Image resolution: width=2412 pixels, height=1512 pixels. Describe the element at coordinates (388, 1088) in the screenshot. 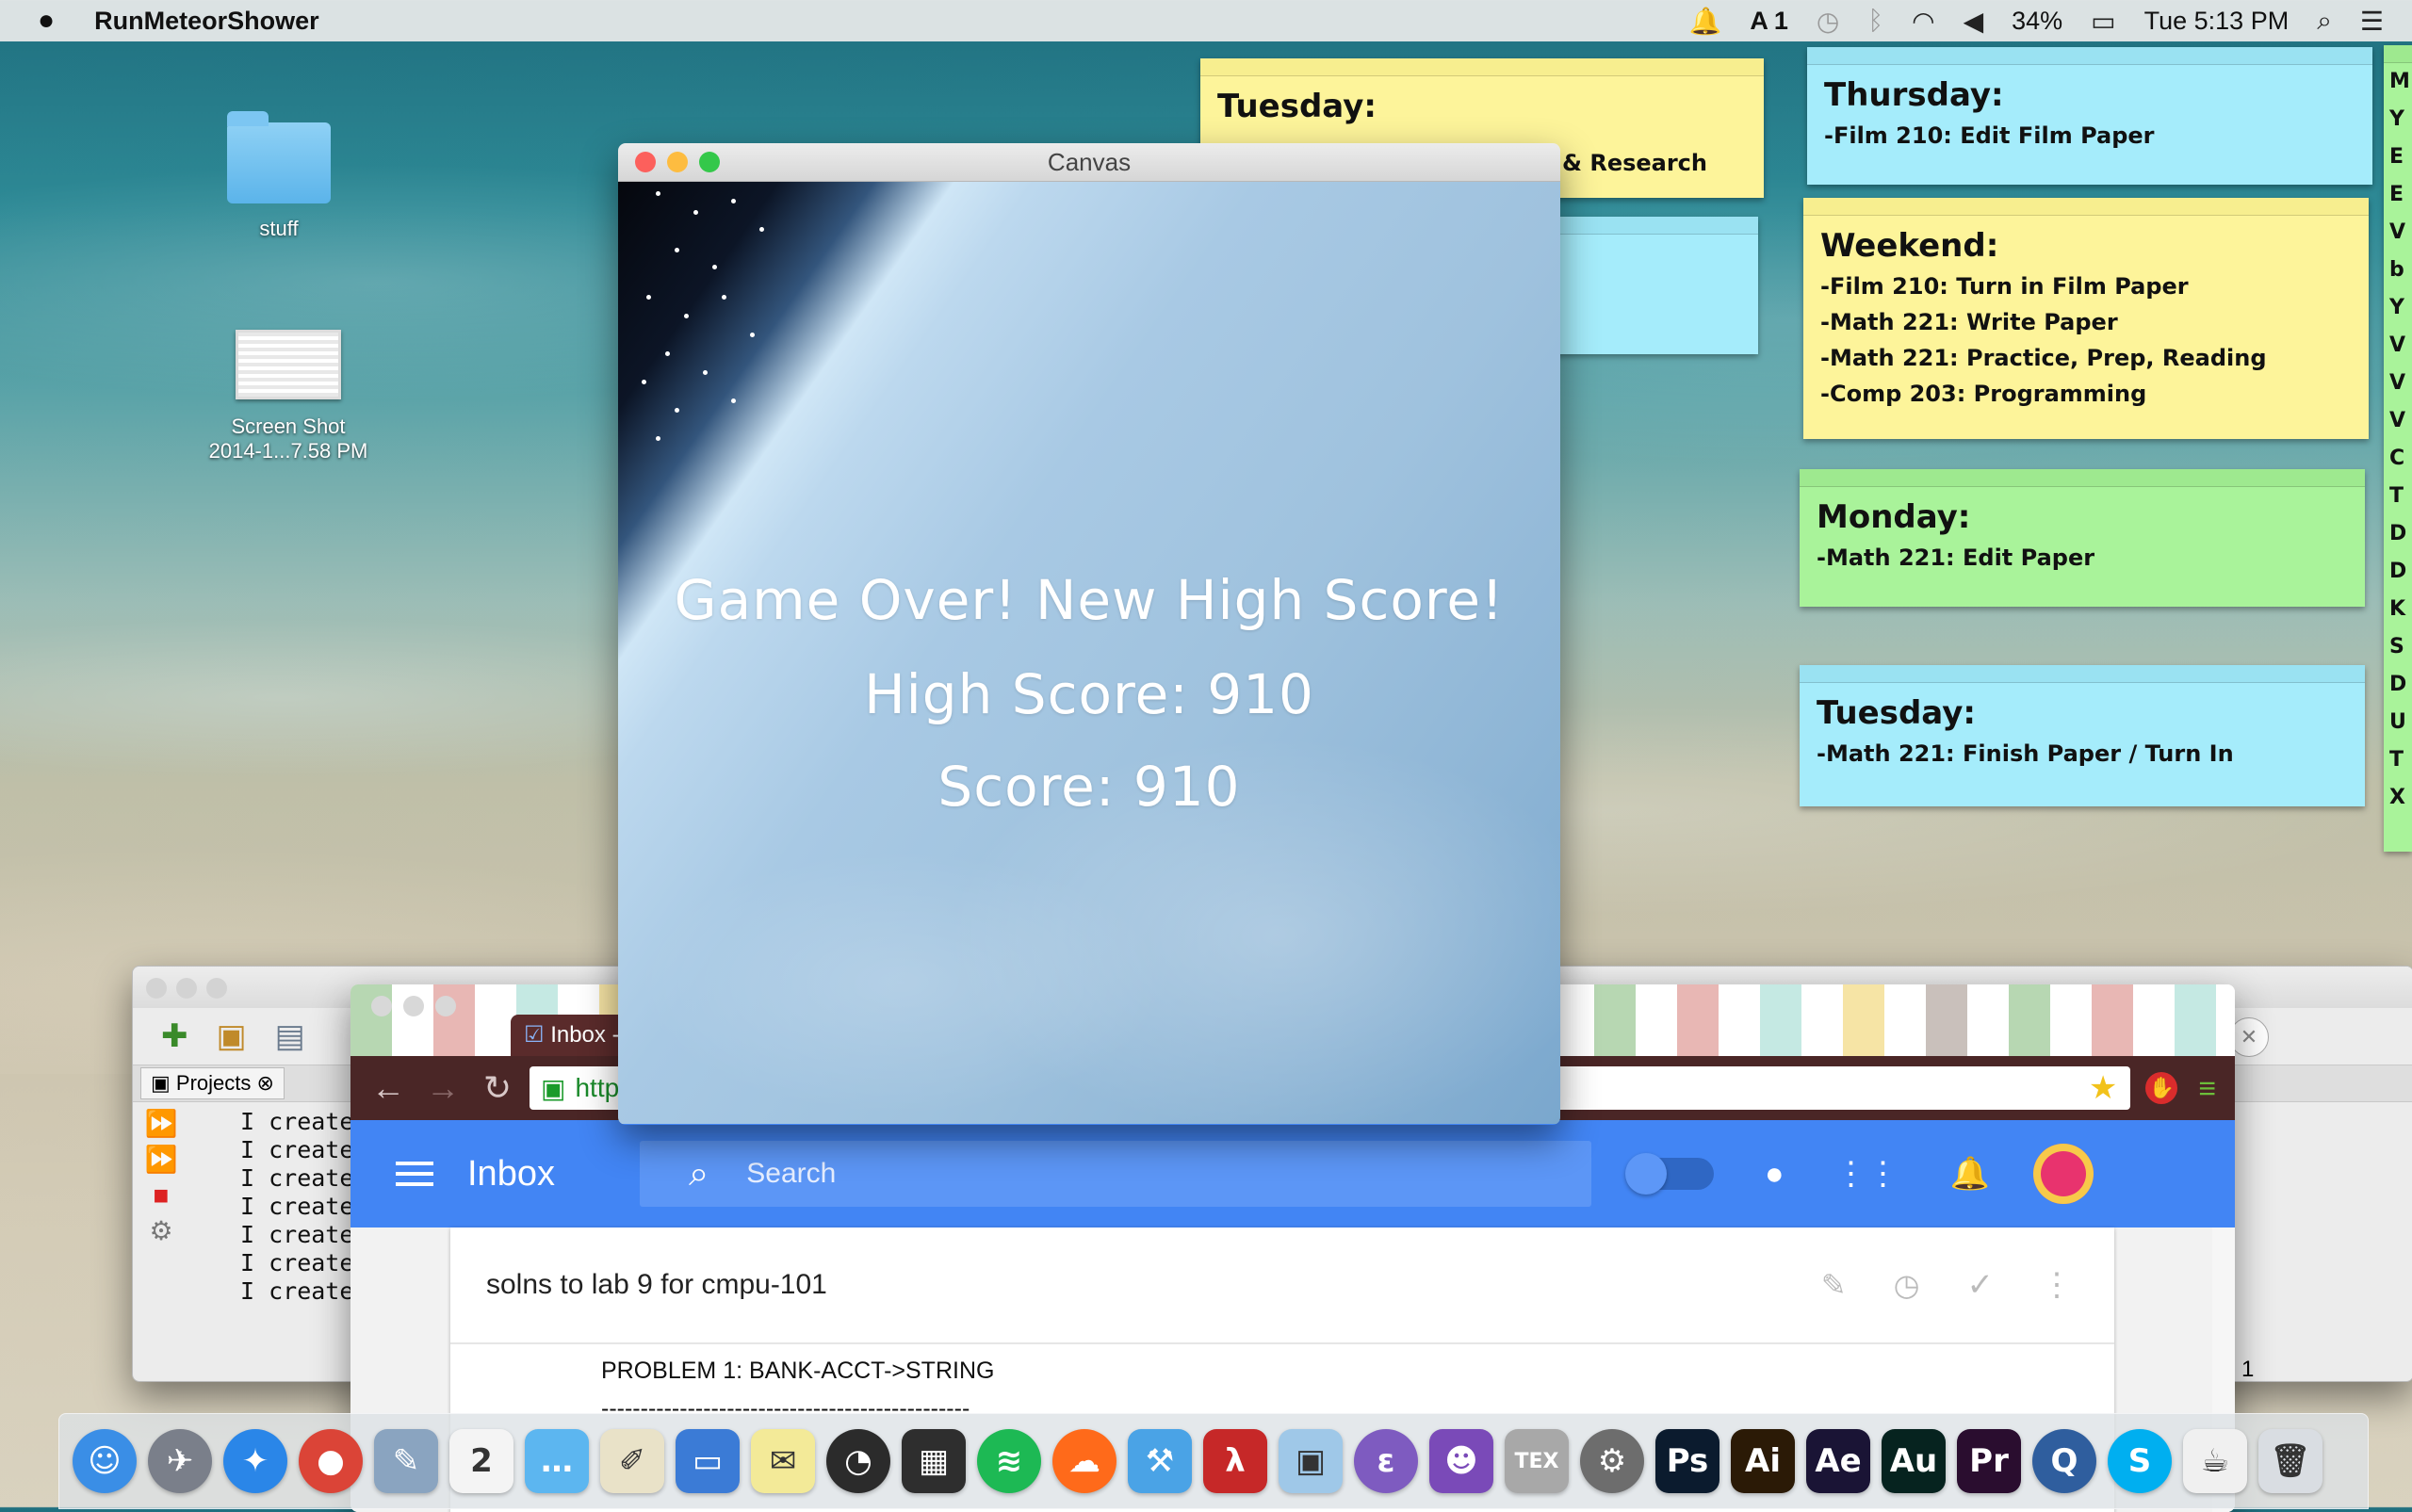

I see `back-icon: ←` at that location.